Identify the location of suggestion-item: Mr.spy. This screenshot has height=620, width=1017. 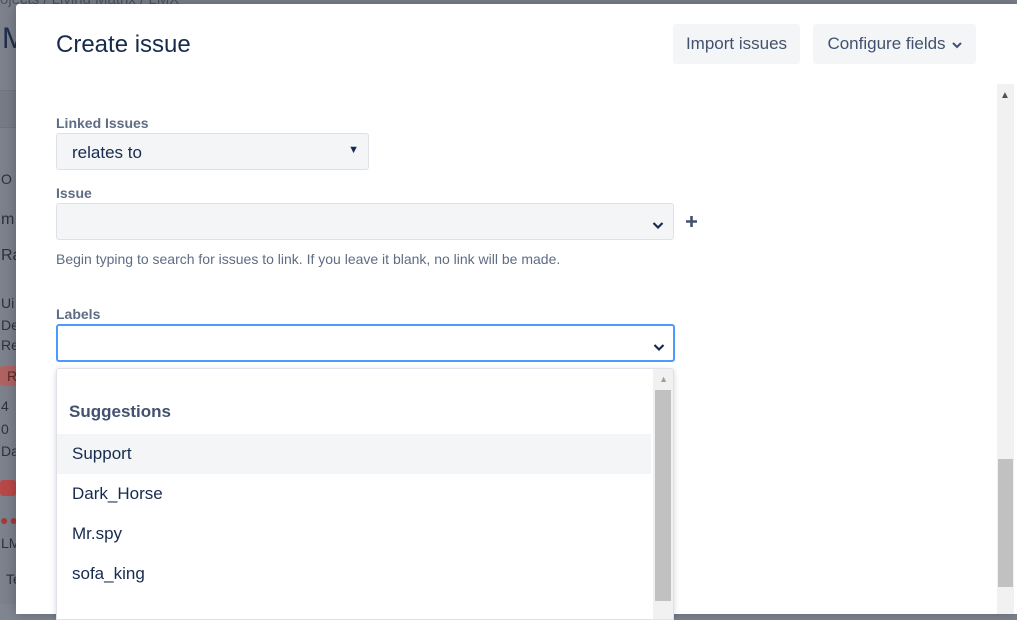
(354, 534).